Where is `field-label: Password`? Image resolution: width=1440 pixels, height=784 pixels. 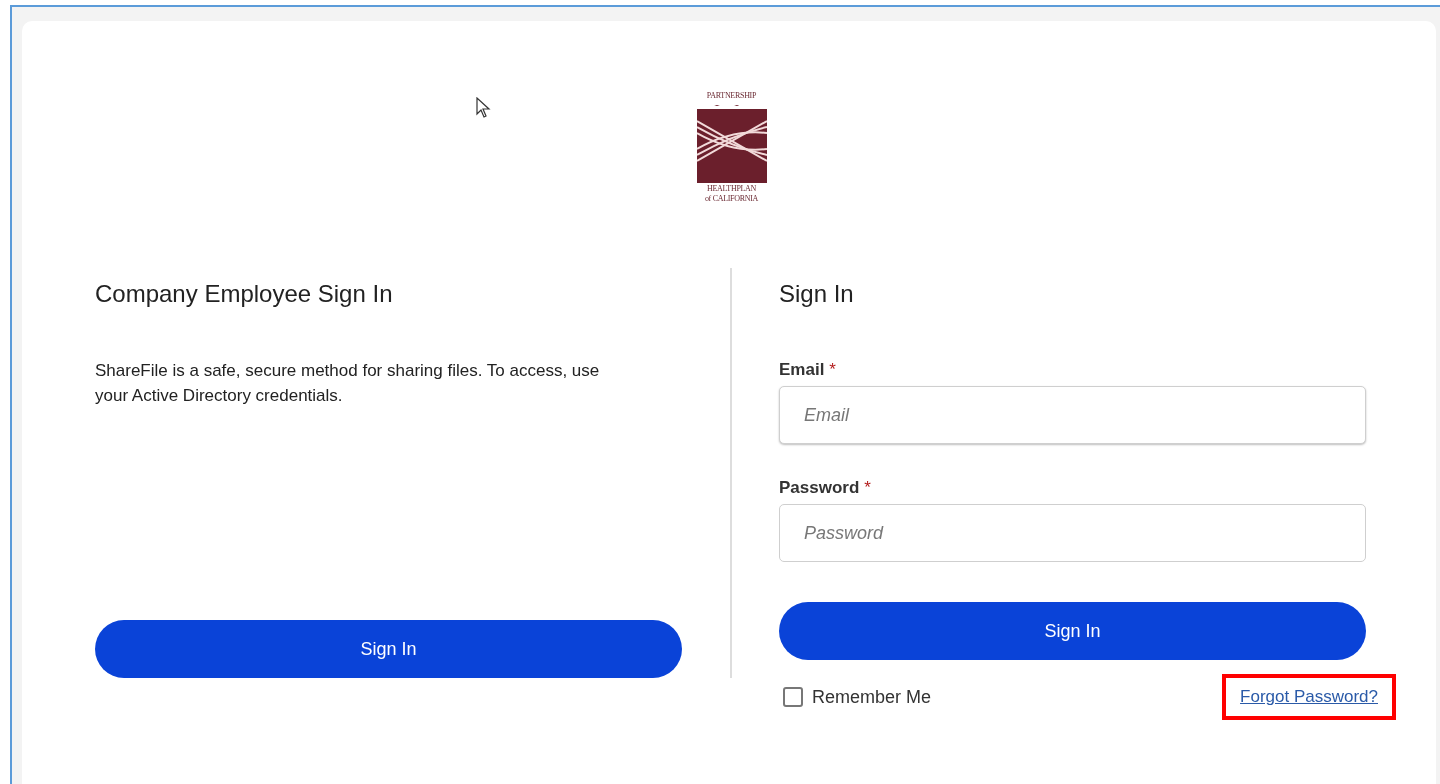 field-label: Password is located at coordinates (819, 488).